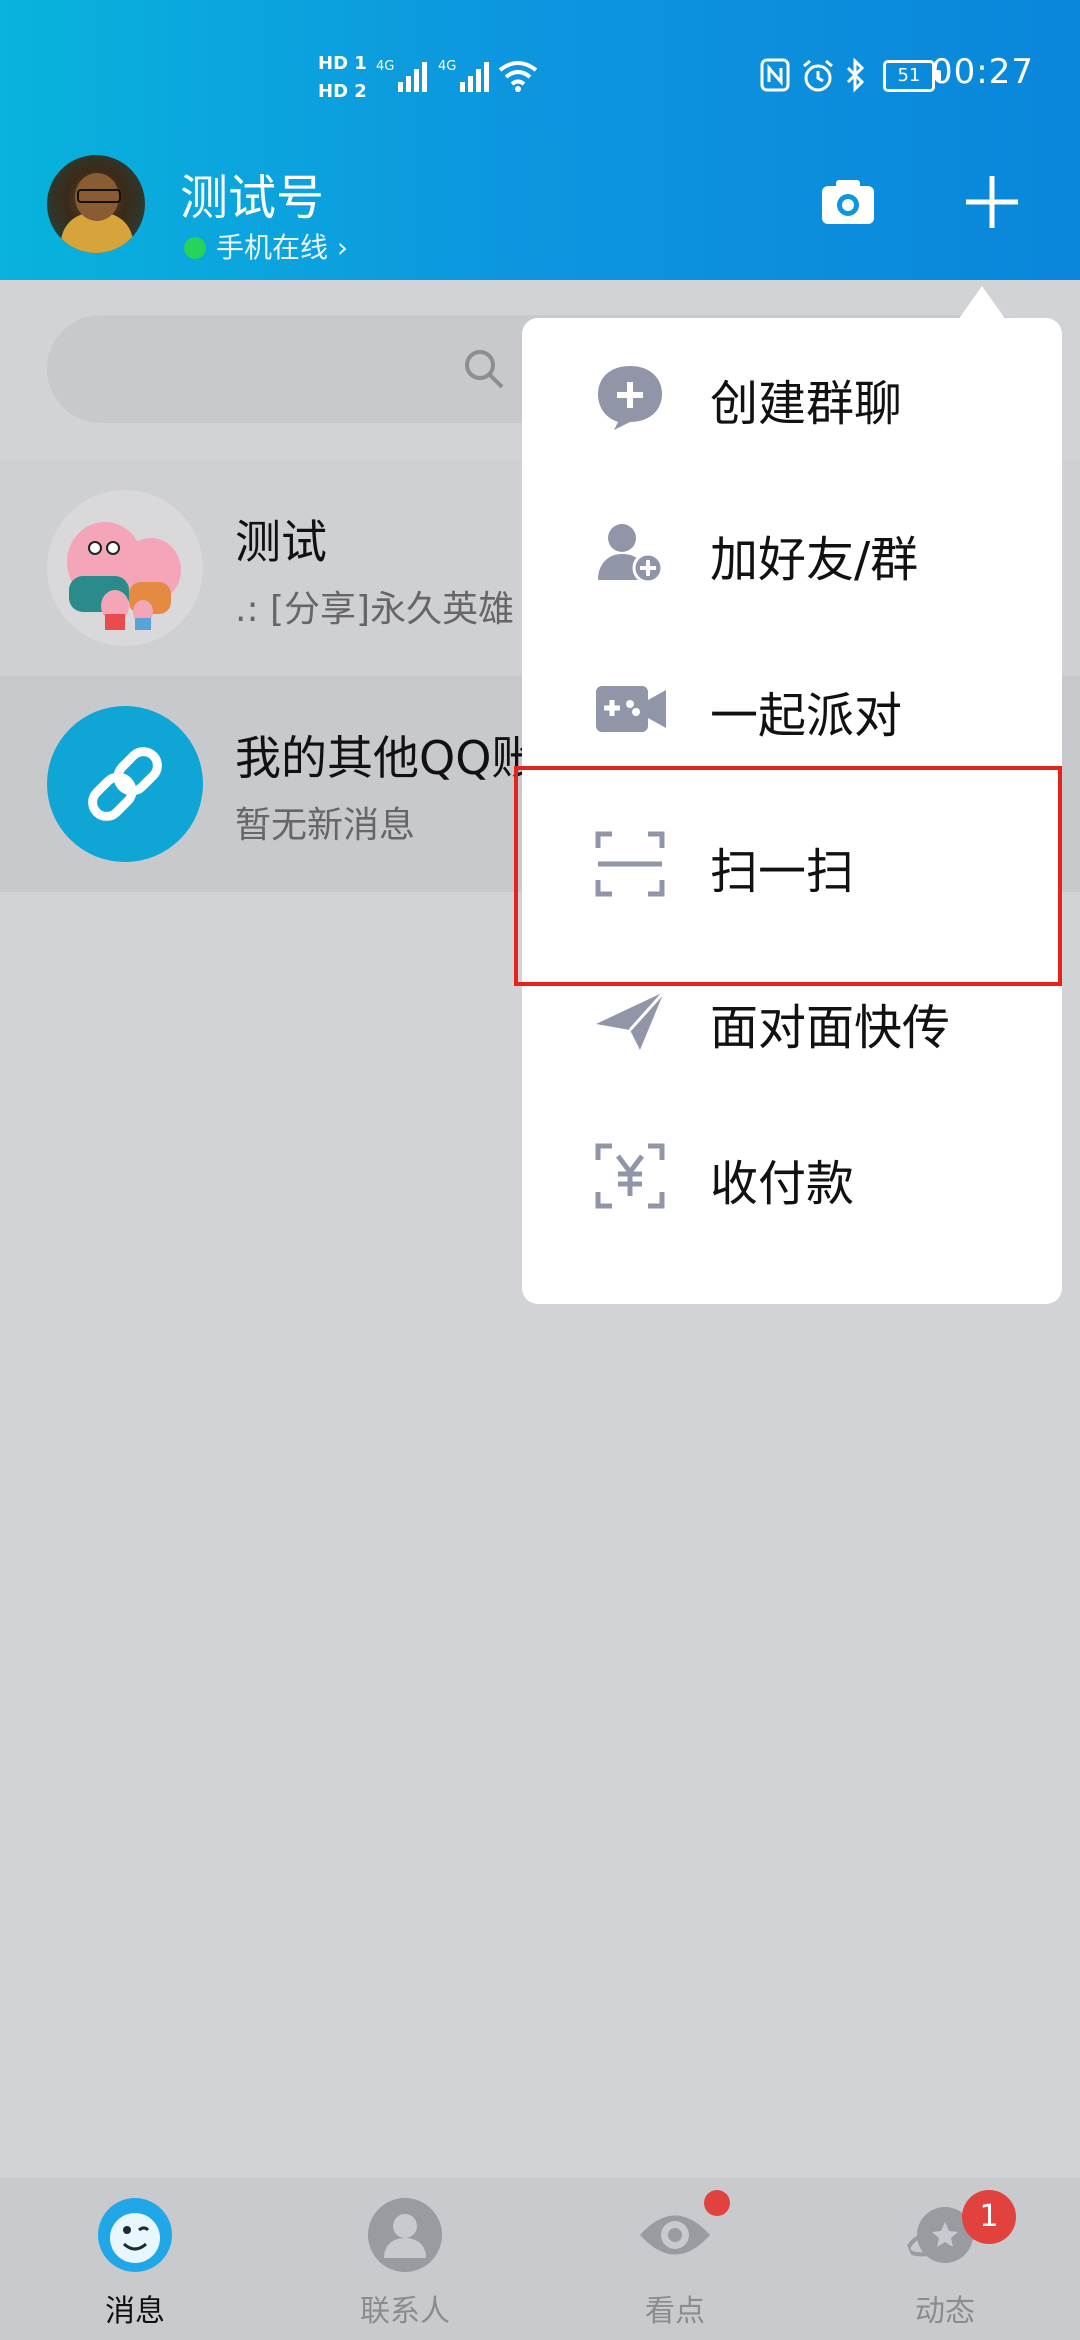 The image size is (1080, 2340). I want to click on menu-item-add-friend: 加好友/群, so click(792, 552).